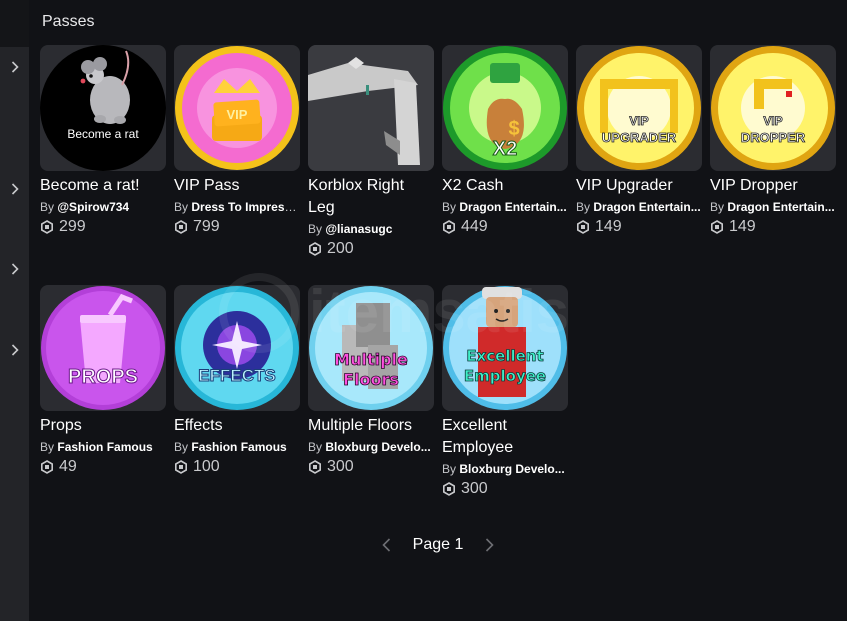 This screenshot has width=847, height=621. I want to click on pass-name: Props, so click(103, 426).